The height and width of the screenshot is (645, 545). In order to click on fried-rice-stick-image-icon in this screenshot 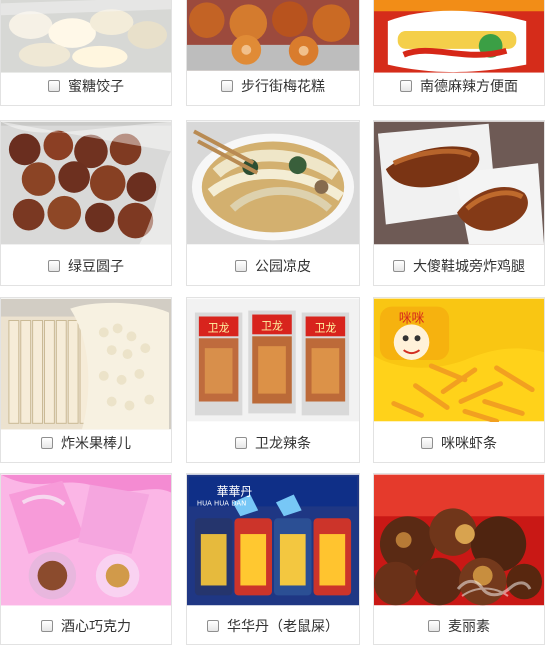, I will do `click(86, 364)`.